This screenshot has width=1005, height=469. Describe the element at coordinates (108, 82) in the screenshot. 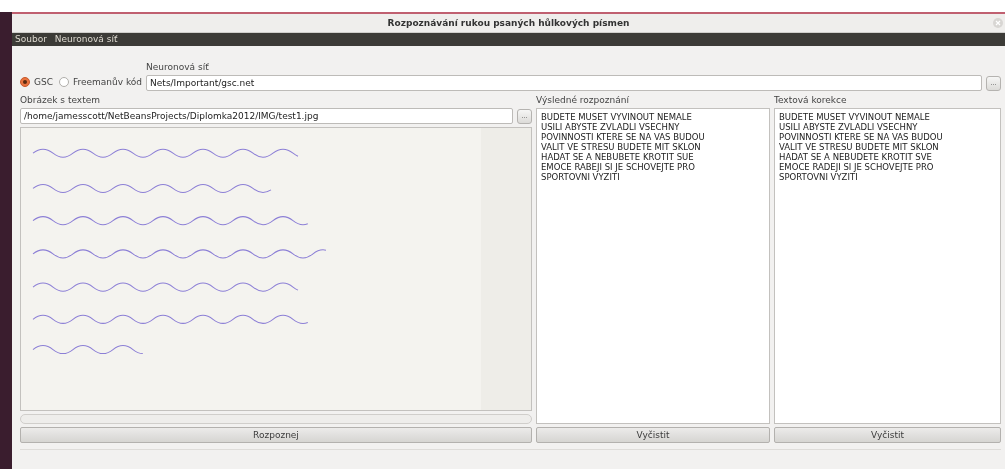

I see `radio-label: Freemanův kód` at that location.